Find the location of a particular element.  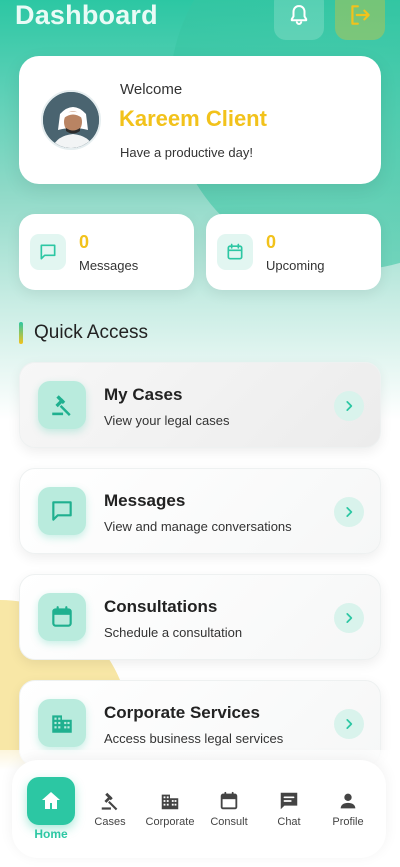

consultations-card: Consultations Schedule a consultation is located at coordinates (200, 617).